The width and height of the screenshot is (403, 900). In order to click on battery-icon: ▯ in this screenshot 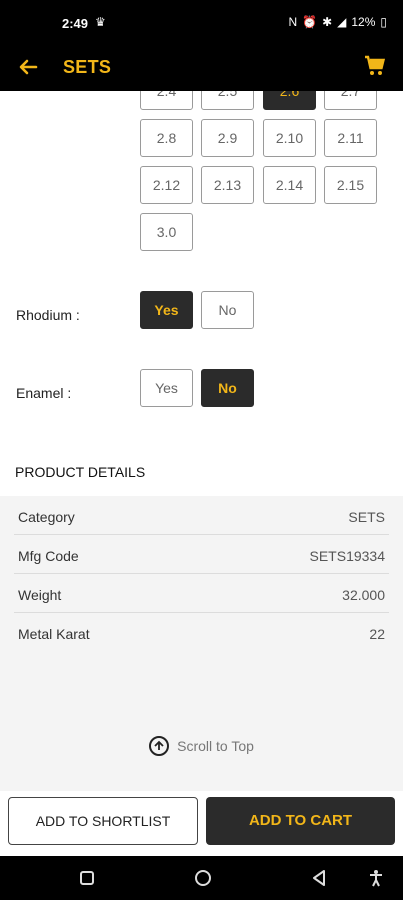, I will do `click(383, 22)`.